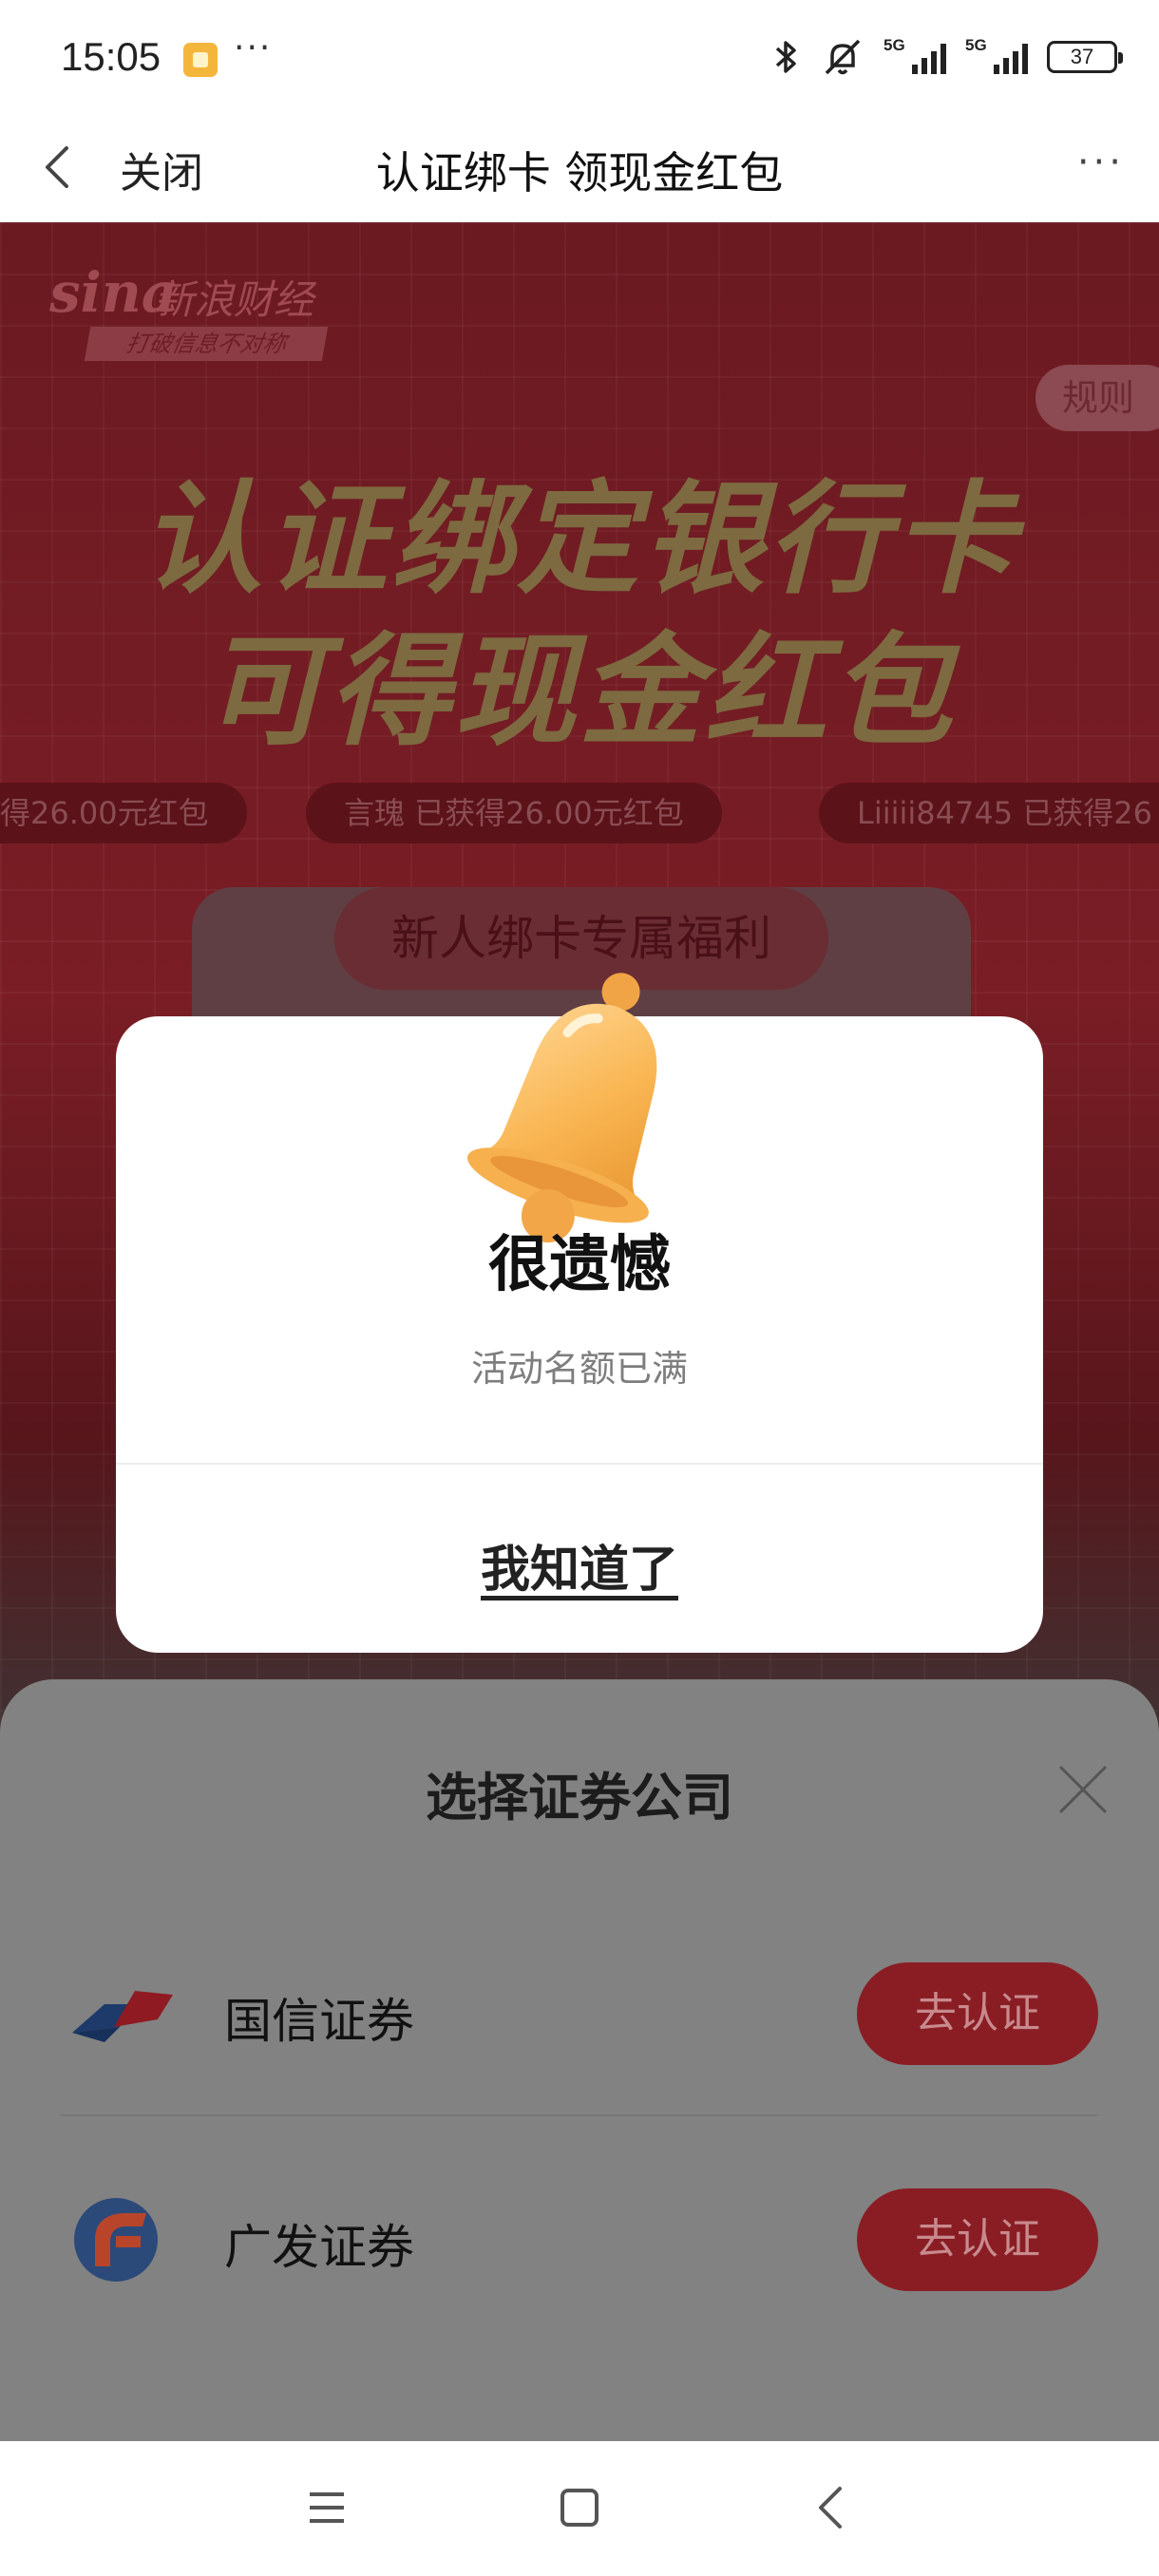  What do you see at coordinates (579, 540) in the screenshot?
I see `headline-line1: 认证绑定银行卡` at bounding box center [579, 540].